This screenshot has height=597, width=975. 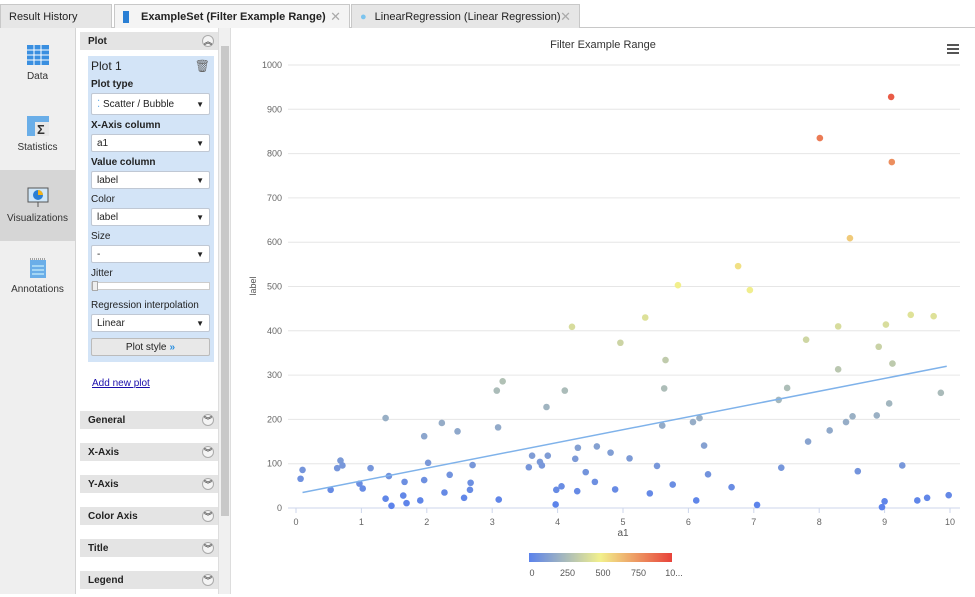 I want to click on plot-style-button: Plot style», so click(x=150, y=347).